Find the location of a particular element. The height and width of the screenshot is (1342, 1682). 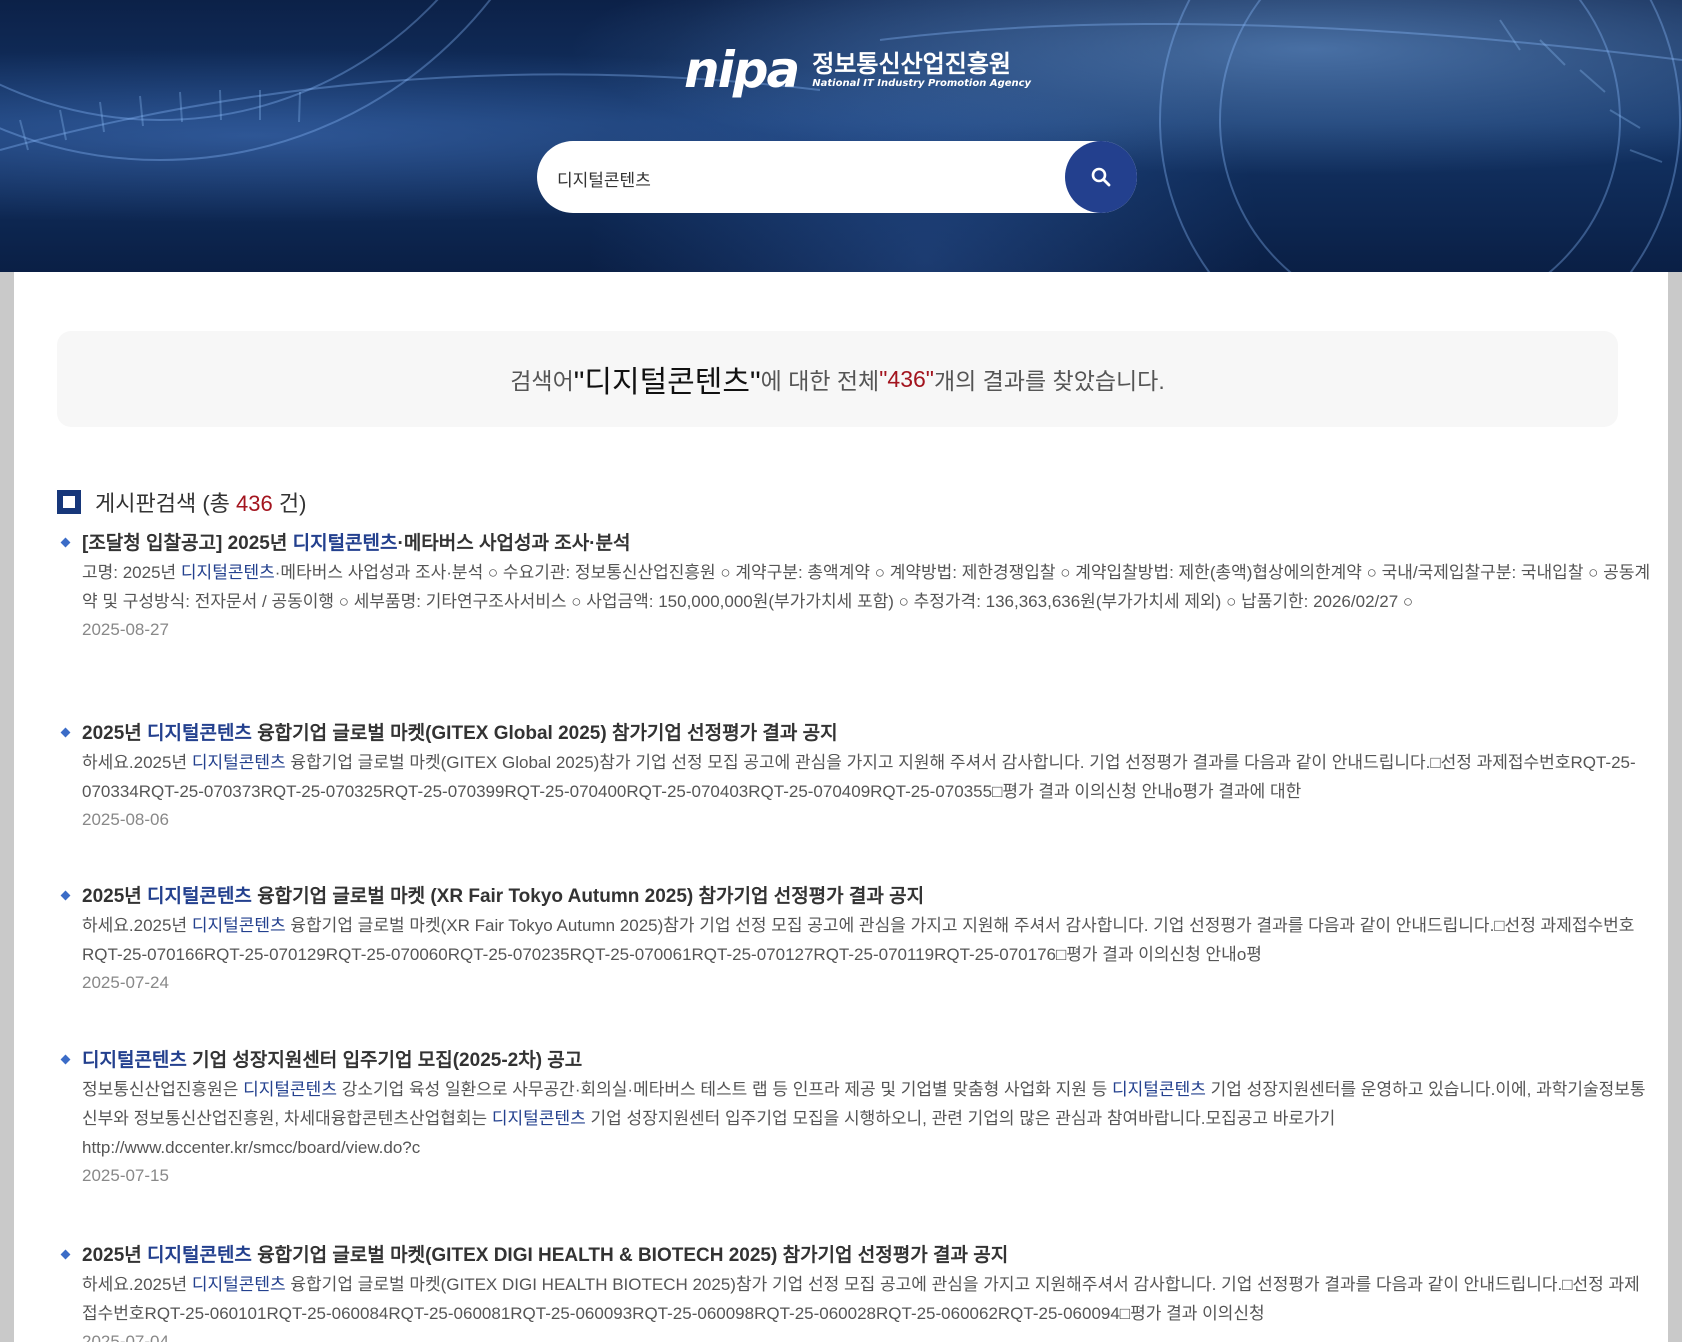

logo-english-name: National IT Industry Promotion Agency is located at coordinates (922, 83).